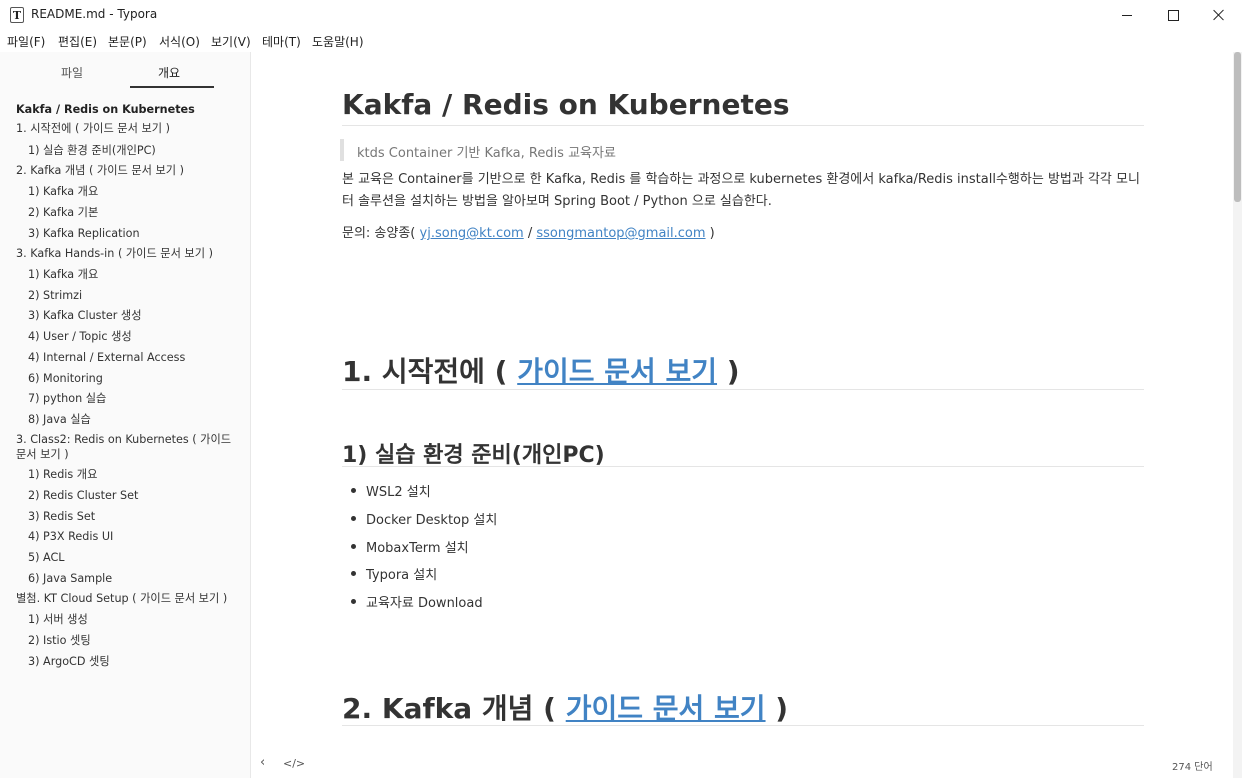 This screenshot has height=778, width=1242. I want to click on active-tab-indicator, so click(172, 87).